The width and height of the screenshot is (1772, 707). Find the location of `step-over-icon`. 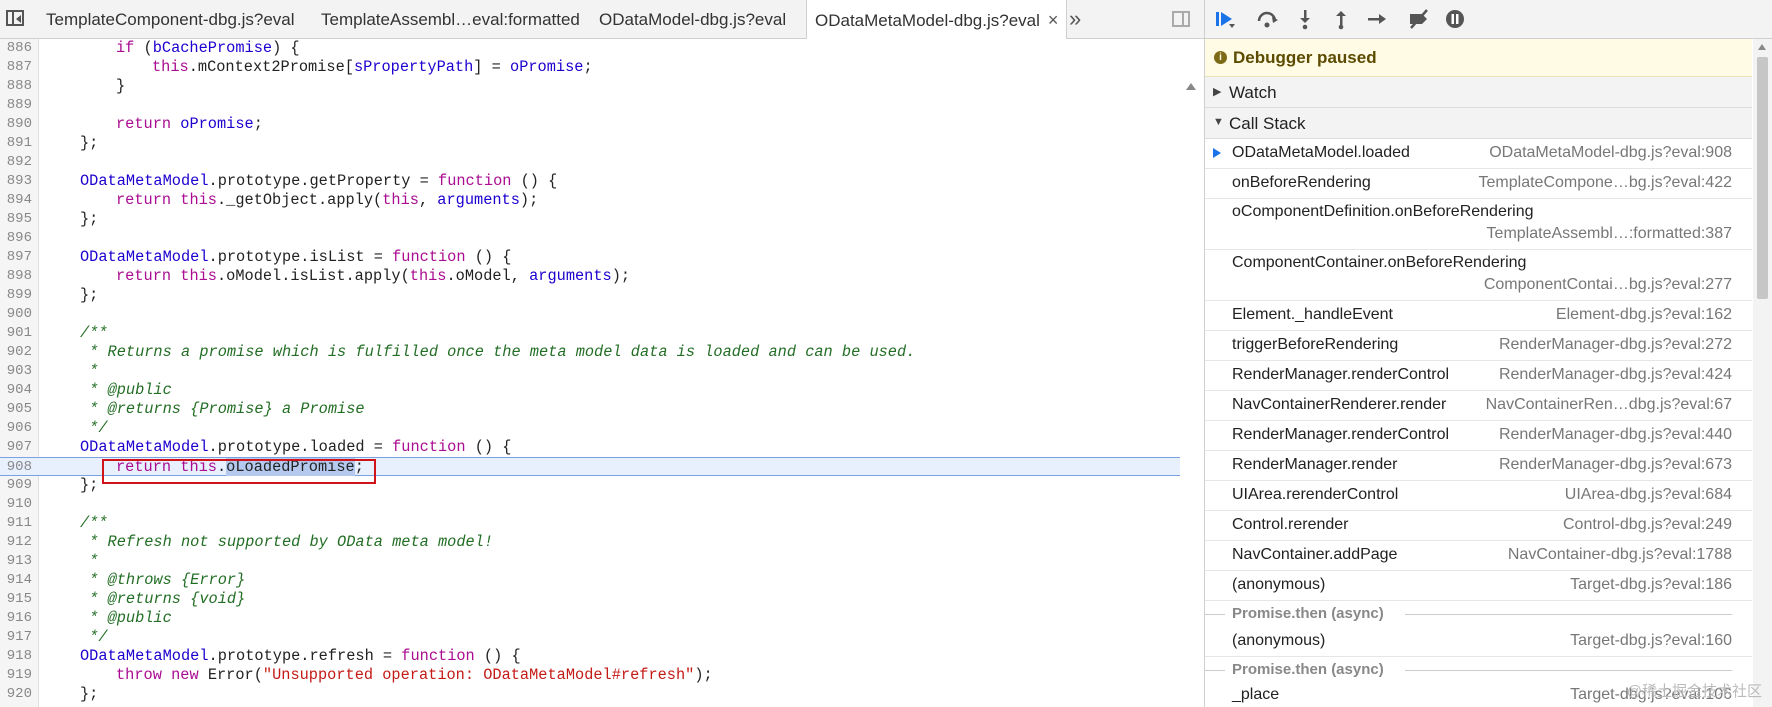

step-over-icon is located at coordinates (1267, 19).